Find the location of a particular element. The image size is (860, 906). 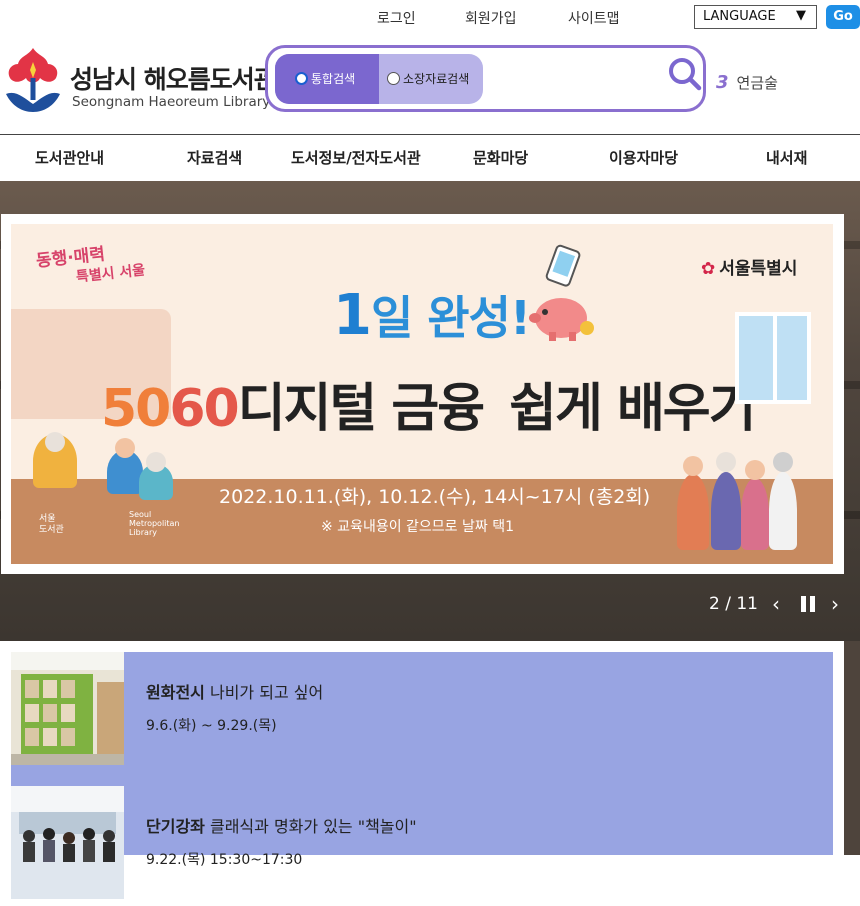

event-category: 원화전시 is located at coordinates (175, 692).